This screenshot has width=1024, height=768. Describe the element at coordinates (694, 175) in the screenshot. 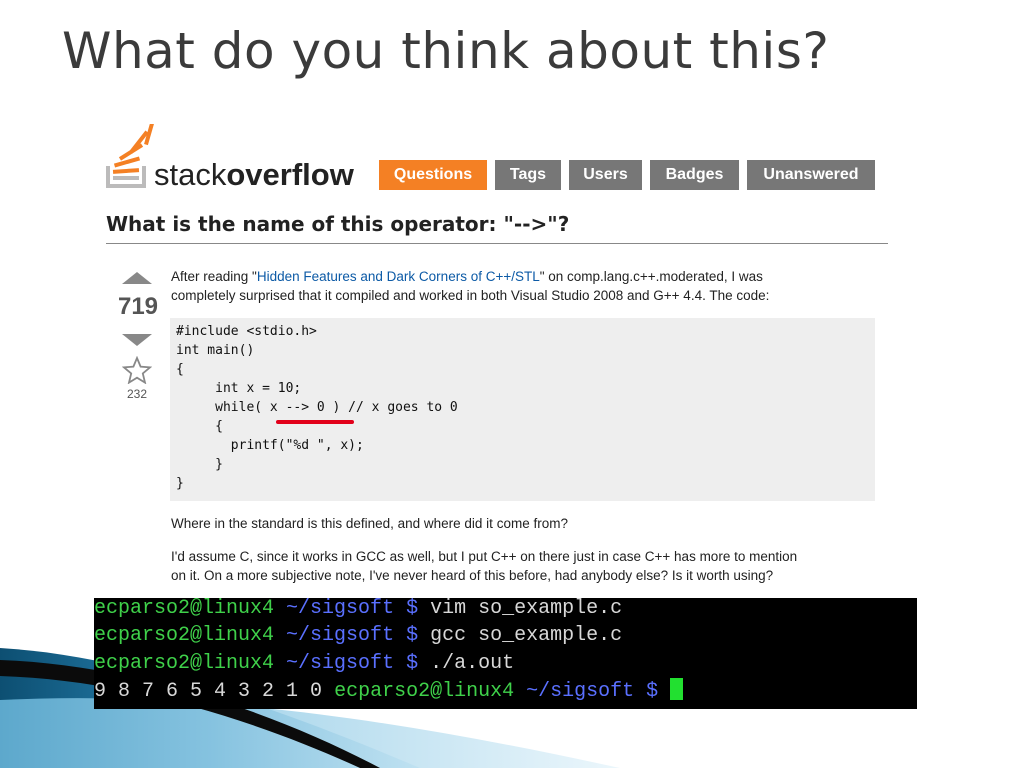

I see `nav-badges: Badges` at that location.